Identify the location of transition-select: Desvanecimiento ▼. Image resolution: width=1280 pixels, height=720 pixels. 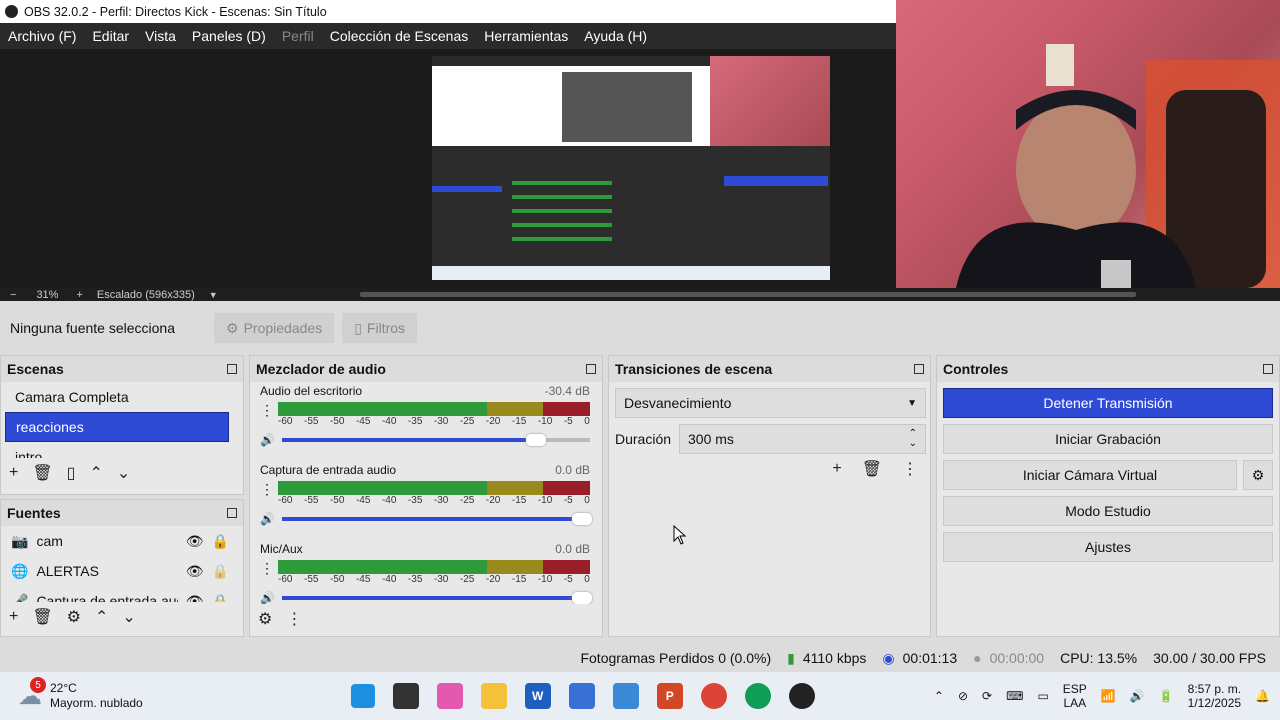
(770, 403).